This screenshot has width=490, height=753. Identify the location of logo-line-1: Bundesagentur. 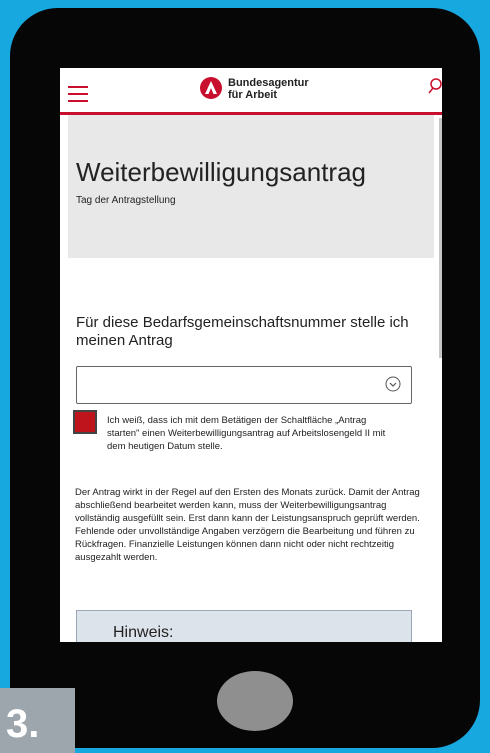
(268, 83).